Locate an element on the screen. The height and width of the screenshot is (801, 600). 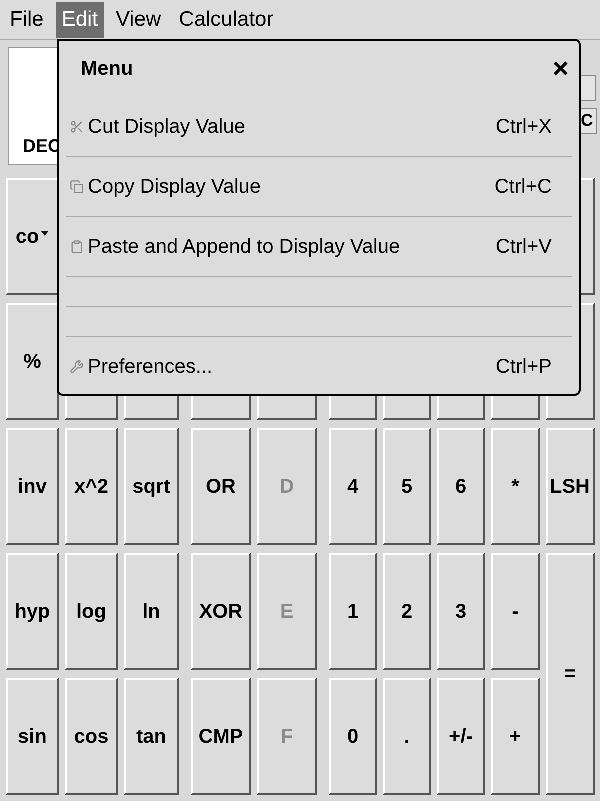
shortcut-label: Ctrl+C is located at coordinates (523, 187).